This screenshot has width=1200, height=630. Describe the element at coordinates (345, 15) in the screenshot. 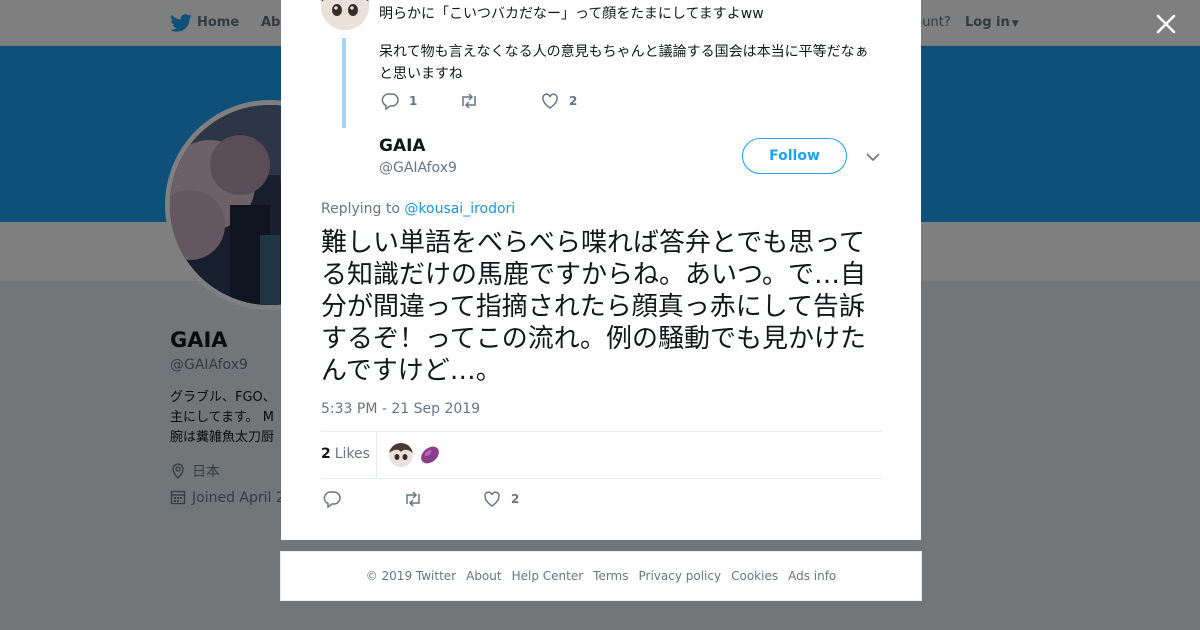

I see `previous-tweet-avatar` at that location.